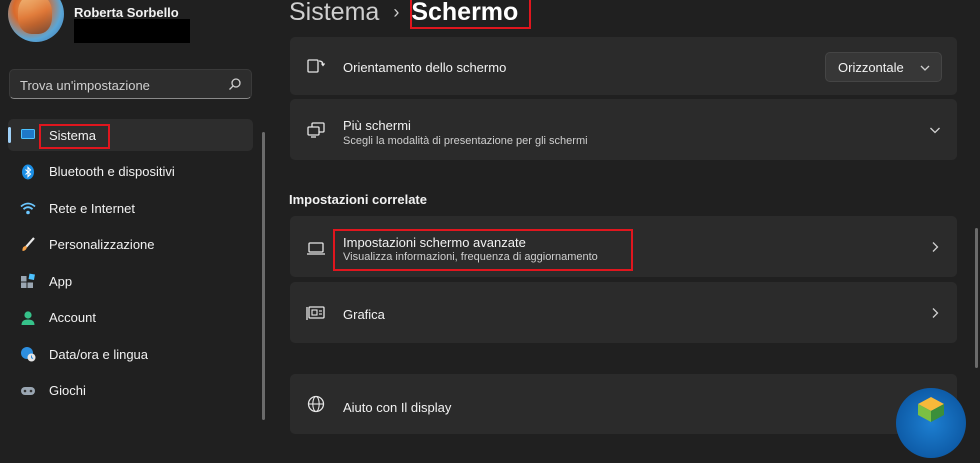  What do you see at coordinates (92, 208) in the screenshot?
I see `sidebar-item-label: Rete e Internet` at bounding box center [92, 208].